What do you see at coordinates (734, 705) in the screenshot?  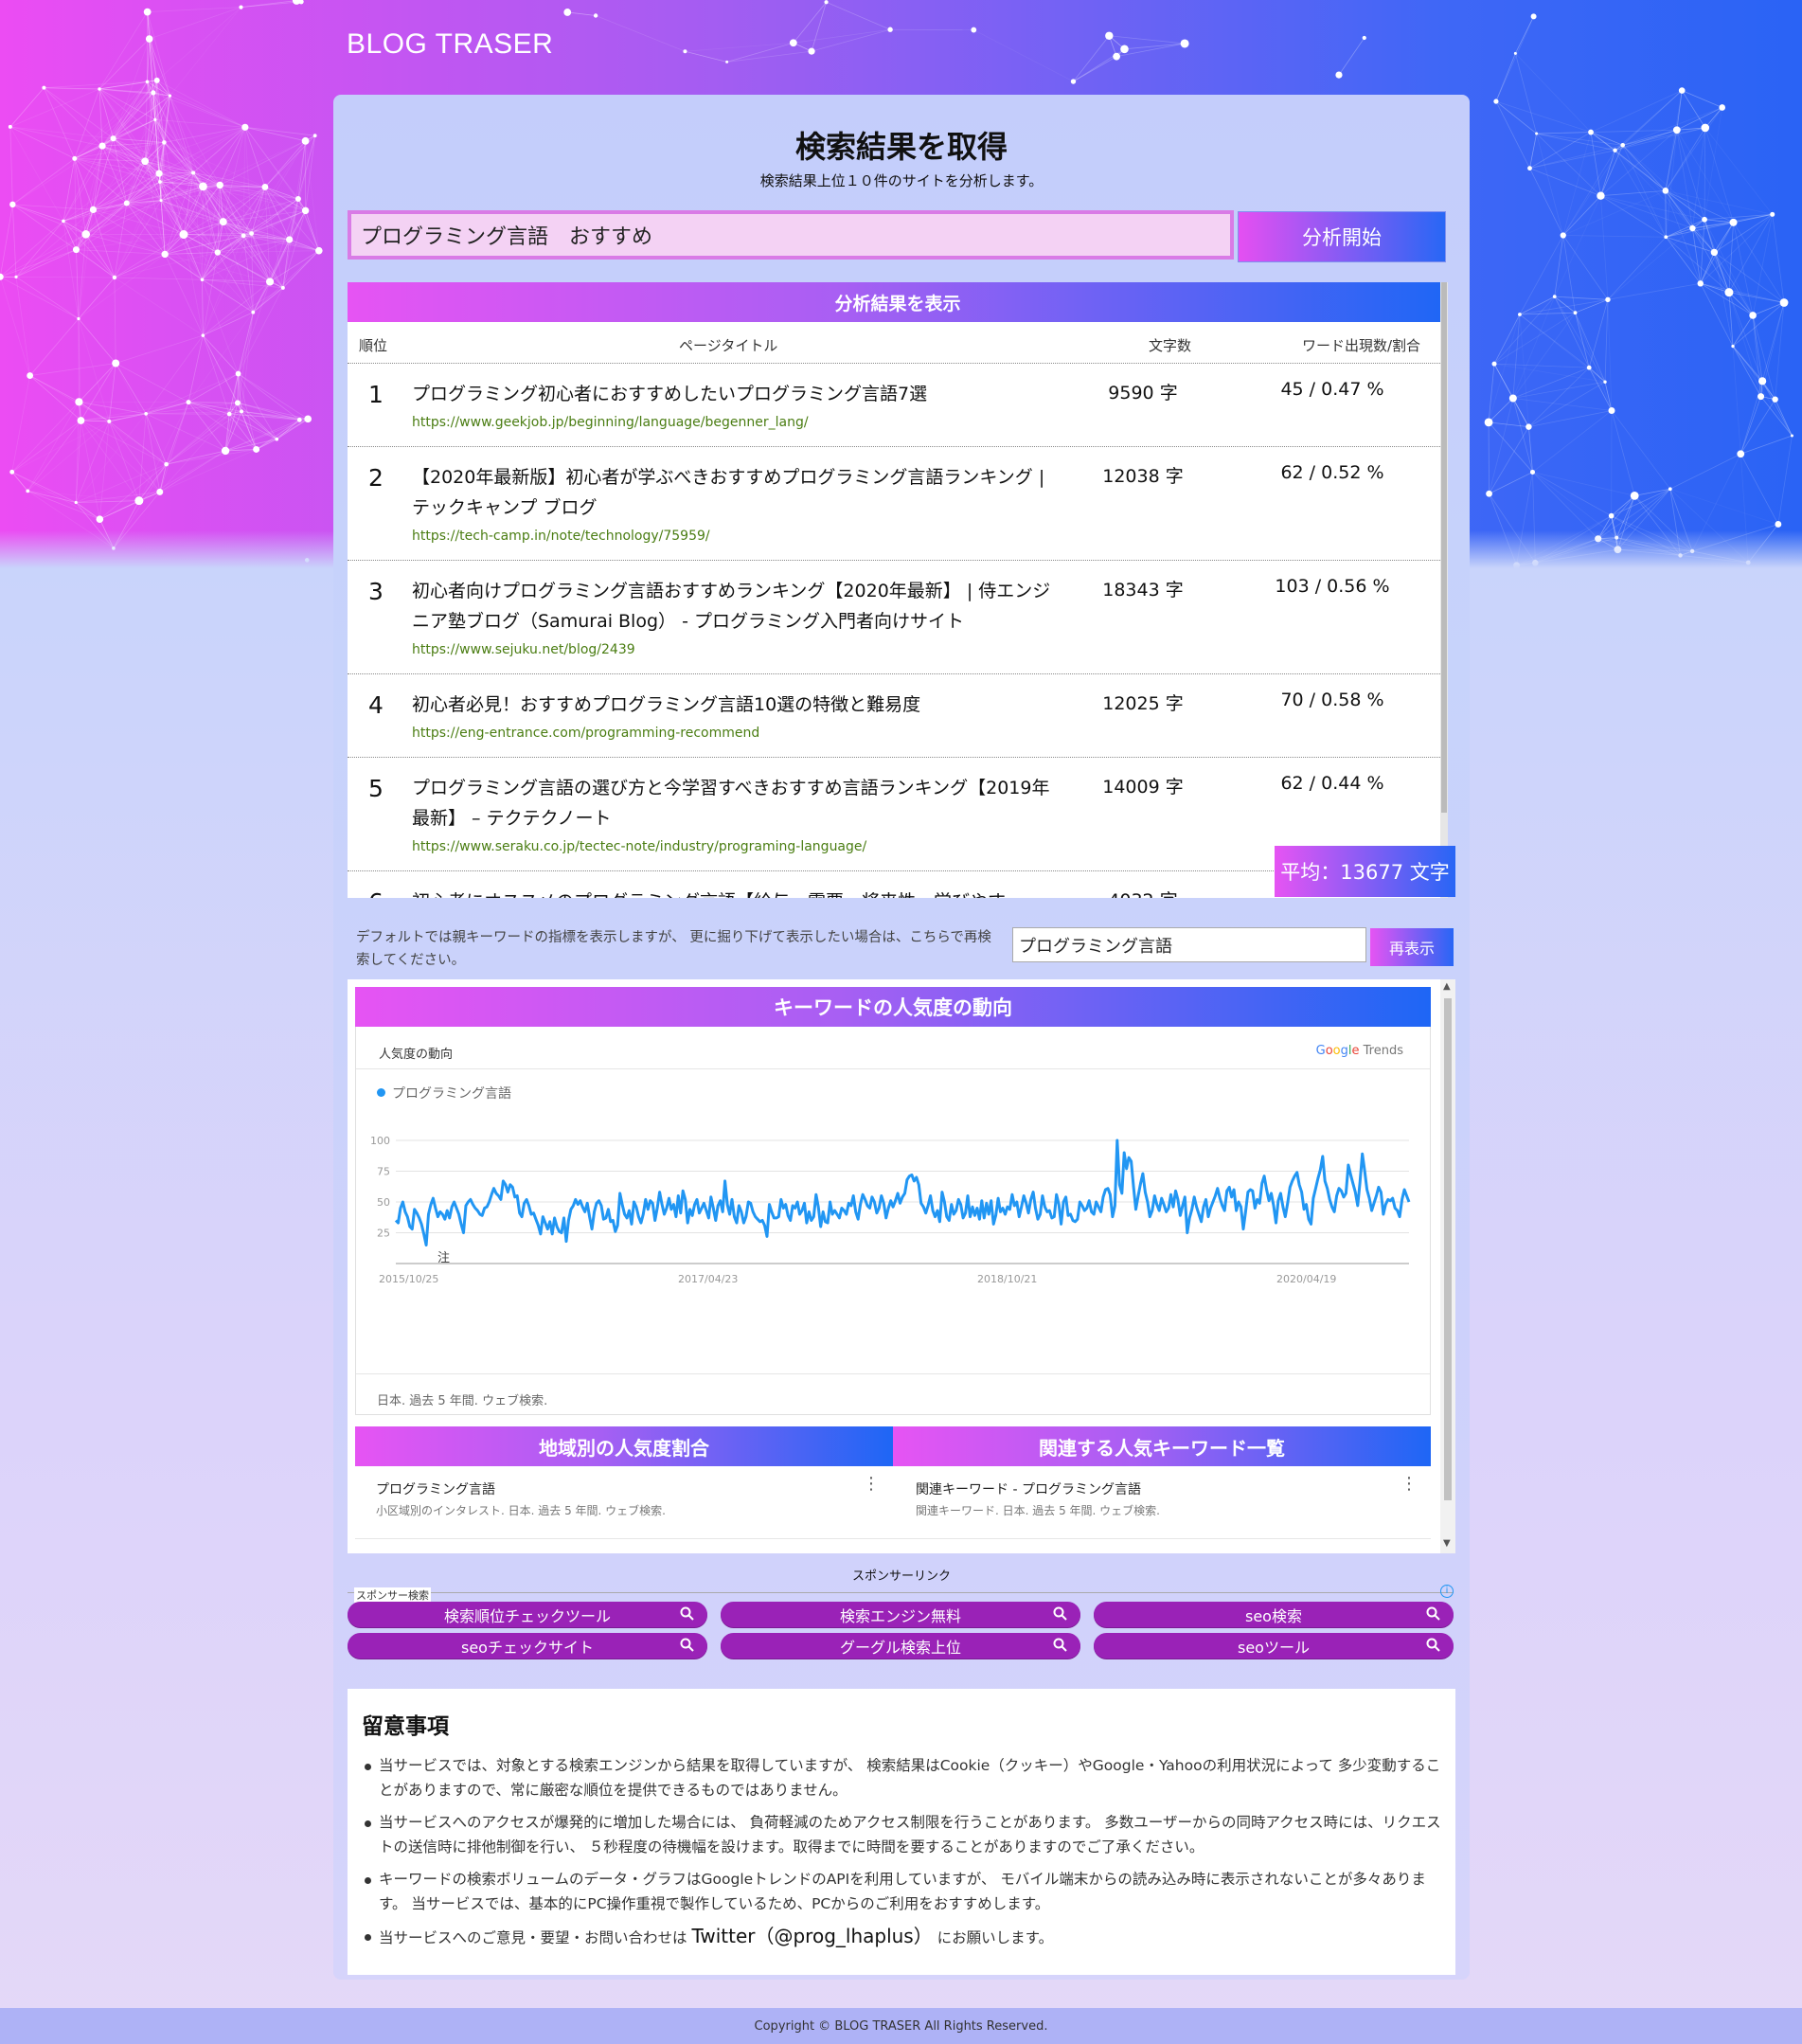 I see `row-title: 初心者必見！おすすめプログラミング言語10選の特徴と難易度` at bounding box center [734, 705].